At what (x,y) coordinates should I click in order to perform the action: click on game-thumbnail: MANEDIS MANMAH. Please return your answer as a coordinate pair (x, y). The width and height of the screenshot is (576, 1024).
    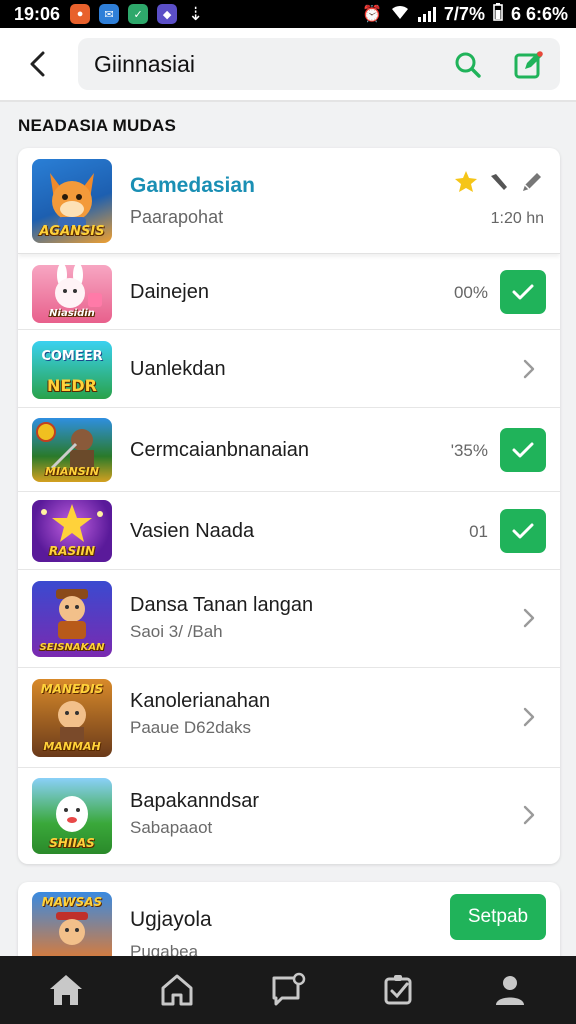
    Looking at the image, I should click on (72, 718).